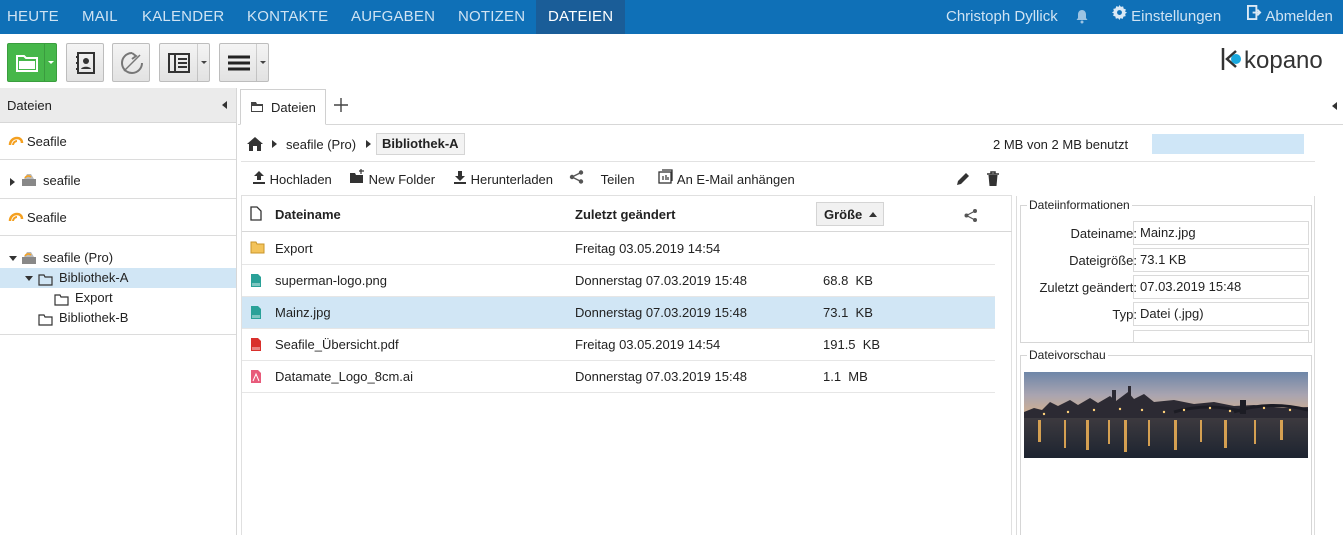  What do you see at coordinates (491, 17) in the screenshot?
I see `nav-tab-notizen: NOTIZEN` at bounding box center [491, 17].